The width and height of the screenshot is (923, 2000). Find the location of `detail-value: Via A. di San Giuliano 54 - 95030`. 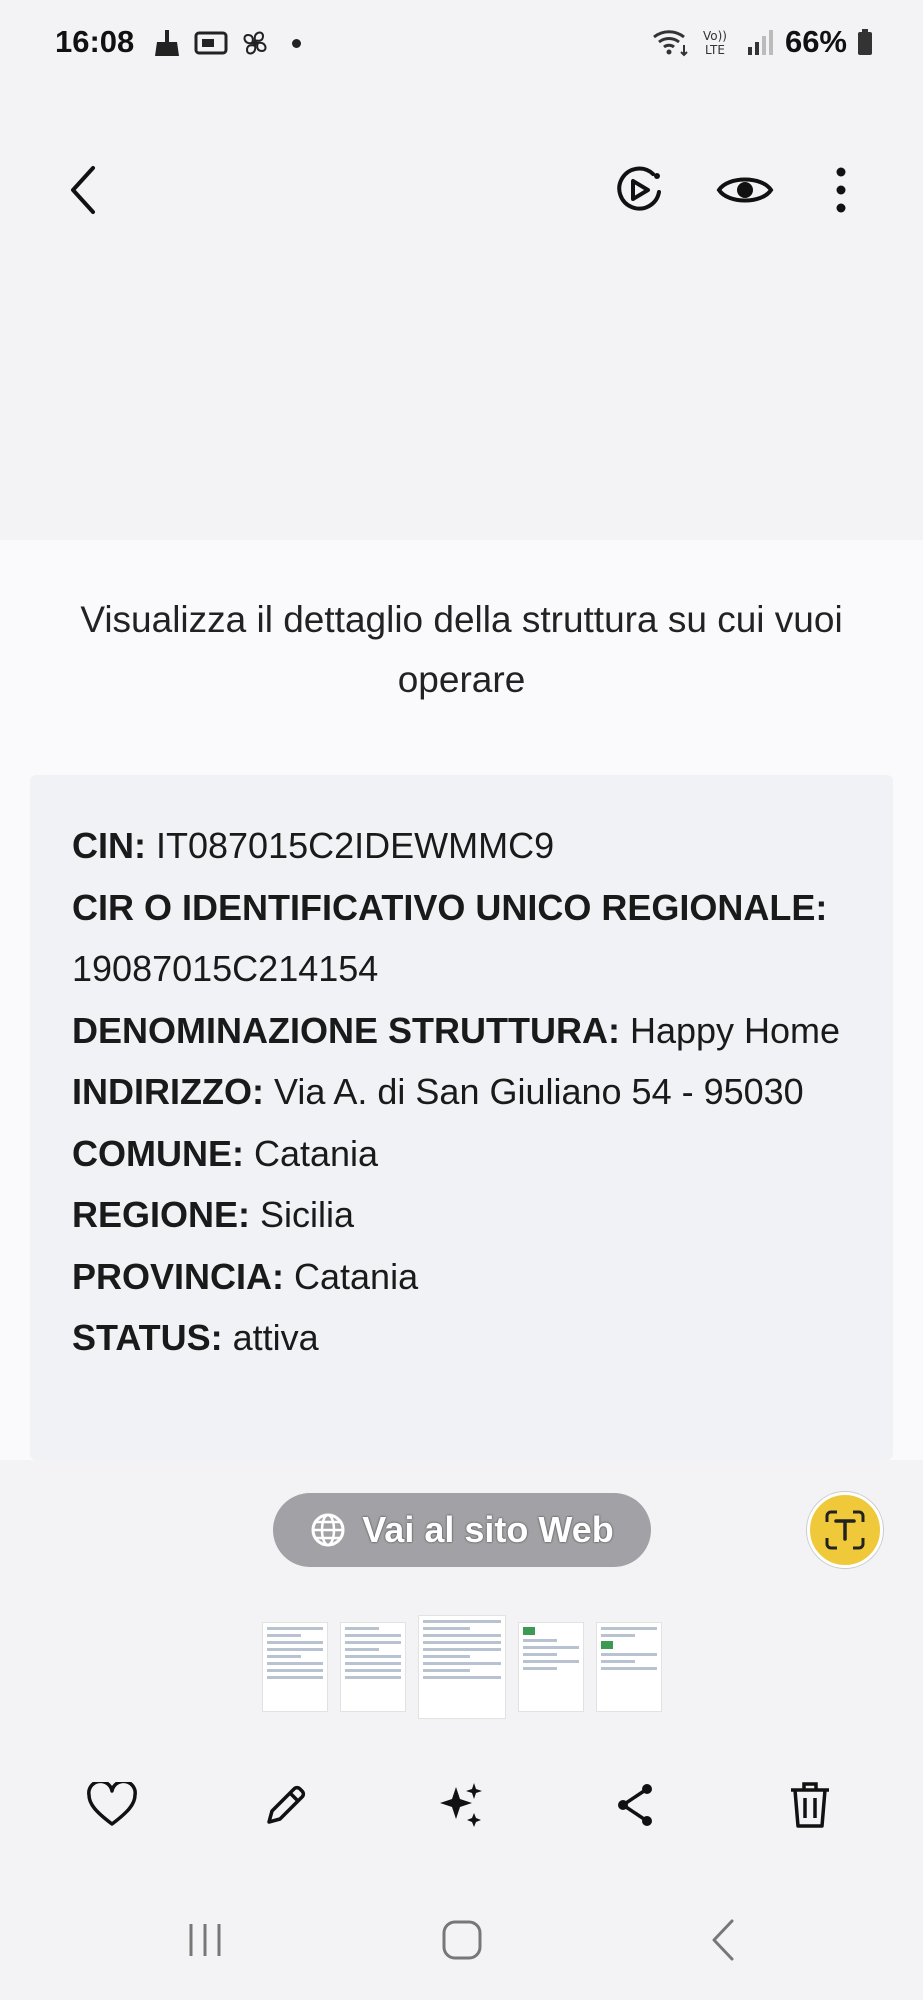

detail-value: Via A. di San Giuliano 54 - 95030 is located at coordinates (533, 1091).